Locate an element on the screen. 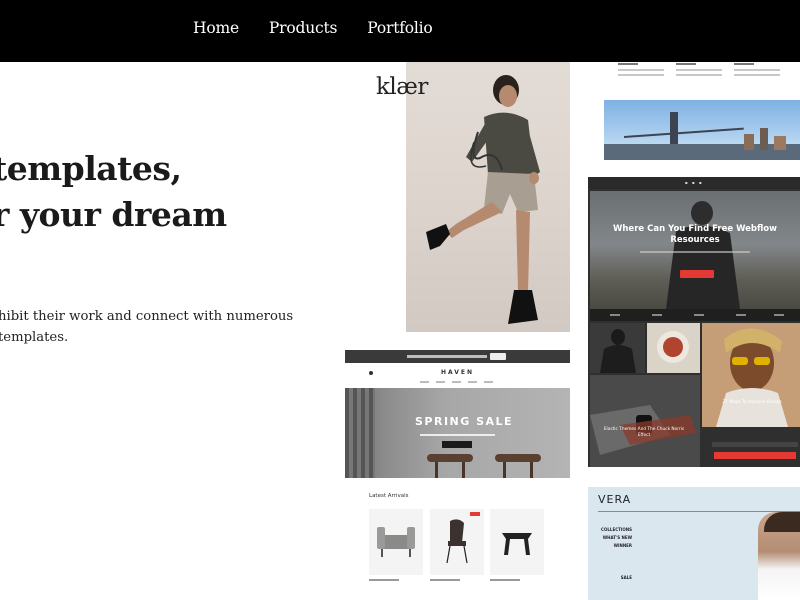  tile-portrait-title: 27 Ways To Improve Design is located at coordinates (752, 402).